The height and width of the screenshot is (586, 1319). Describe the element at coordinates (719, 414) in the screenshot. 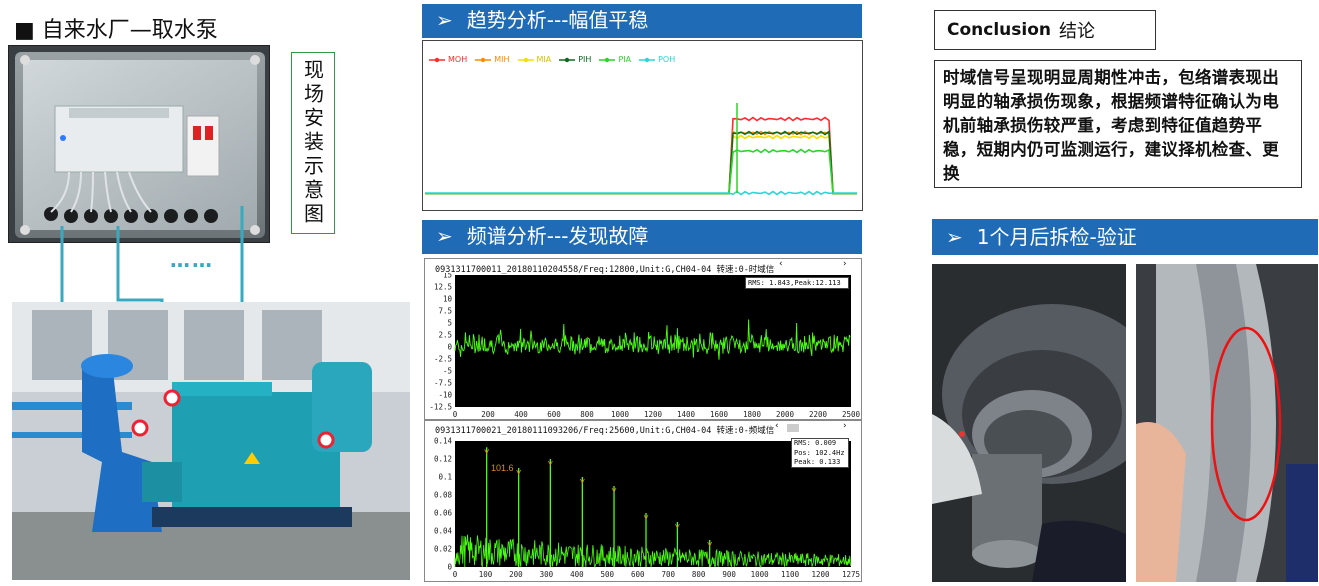

I see `x-tick-label: 1600` at that location.